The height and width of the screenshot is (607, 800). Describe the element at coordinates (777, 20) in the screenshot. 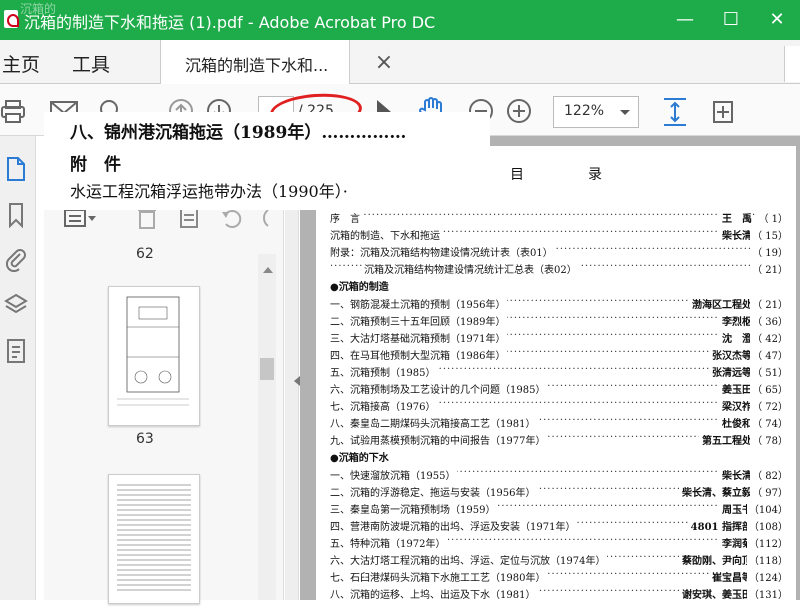

I see `close-window-button: ✕` at that location.